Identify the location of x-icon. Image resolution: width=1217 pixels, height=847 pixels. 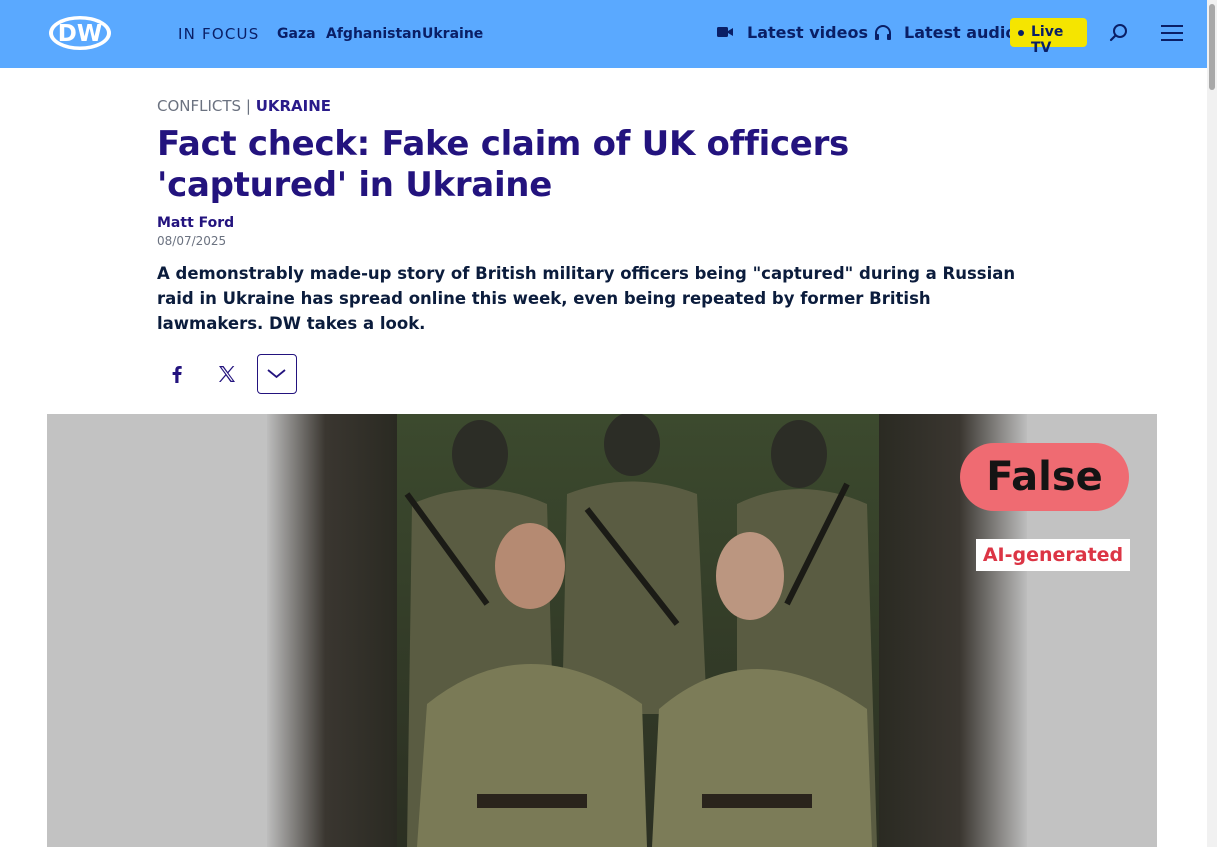
(227, 374).